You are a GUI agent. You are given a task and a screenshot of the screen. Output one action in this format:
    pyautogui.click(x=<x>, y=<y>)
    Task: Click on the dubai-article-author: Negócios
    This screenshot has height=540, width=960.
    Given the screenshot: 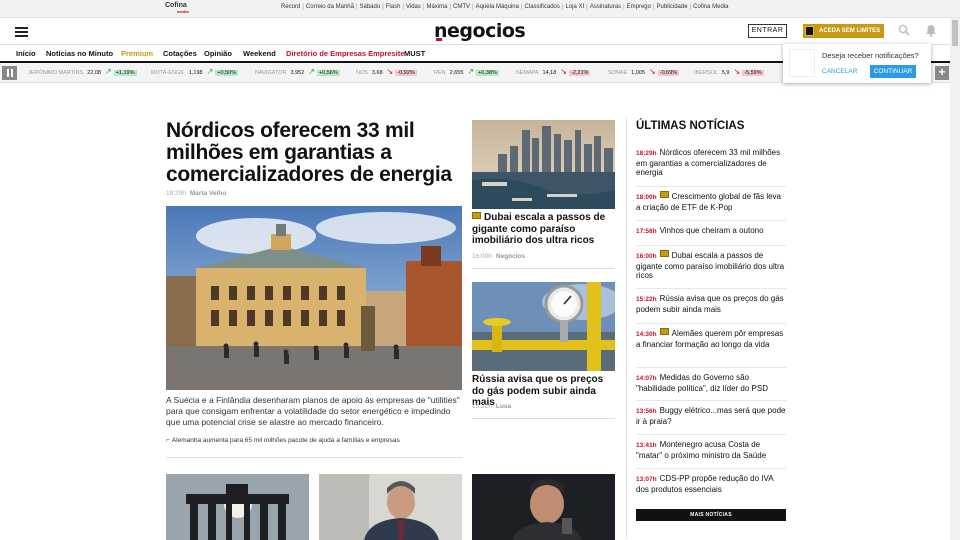 What is the action you would take?
    pyautogui.click(x=510, y=256)
    